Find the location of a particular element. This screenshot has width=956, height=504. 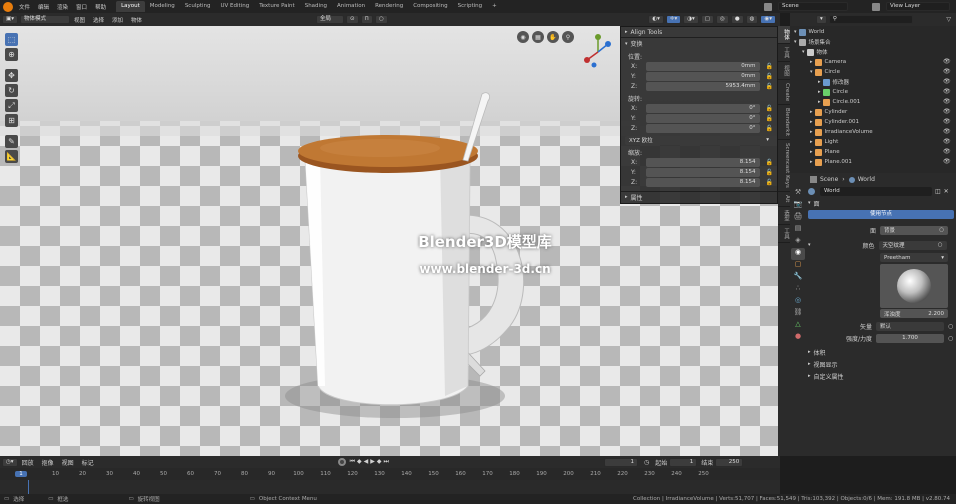

tab-blenderkit: Blenderkit is located at coordinates (784, 123).